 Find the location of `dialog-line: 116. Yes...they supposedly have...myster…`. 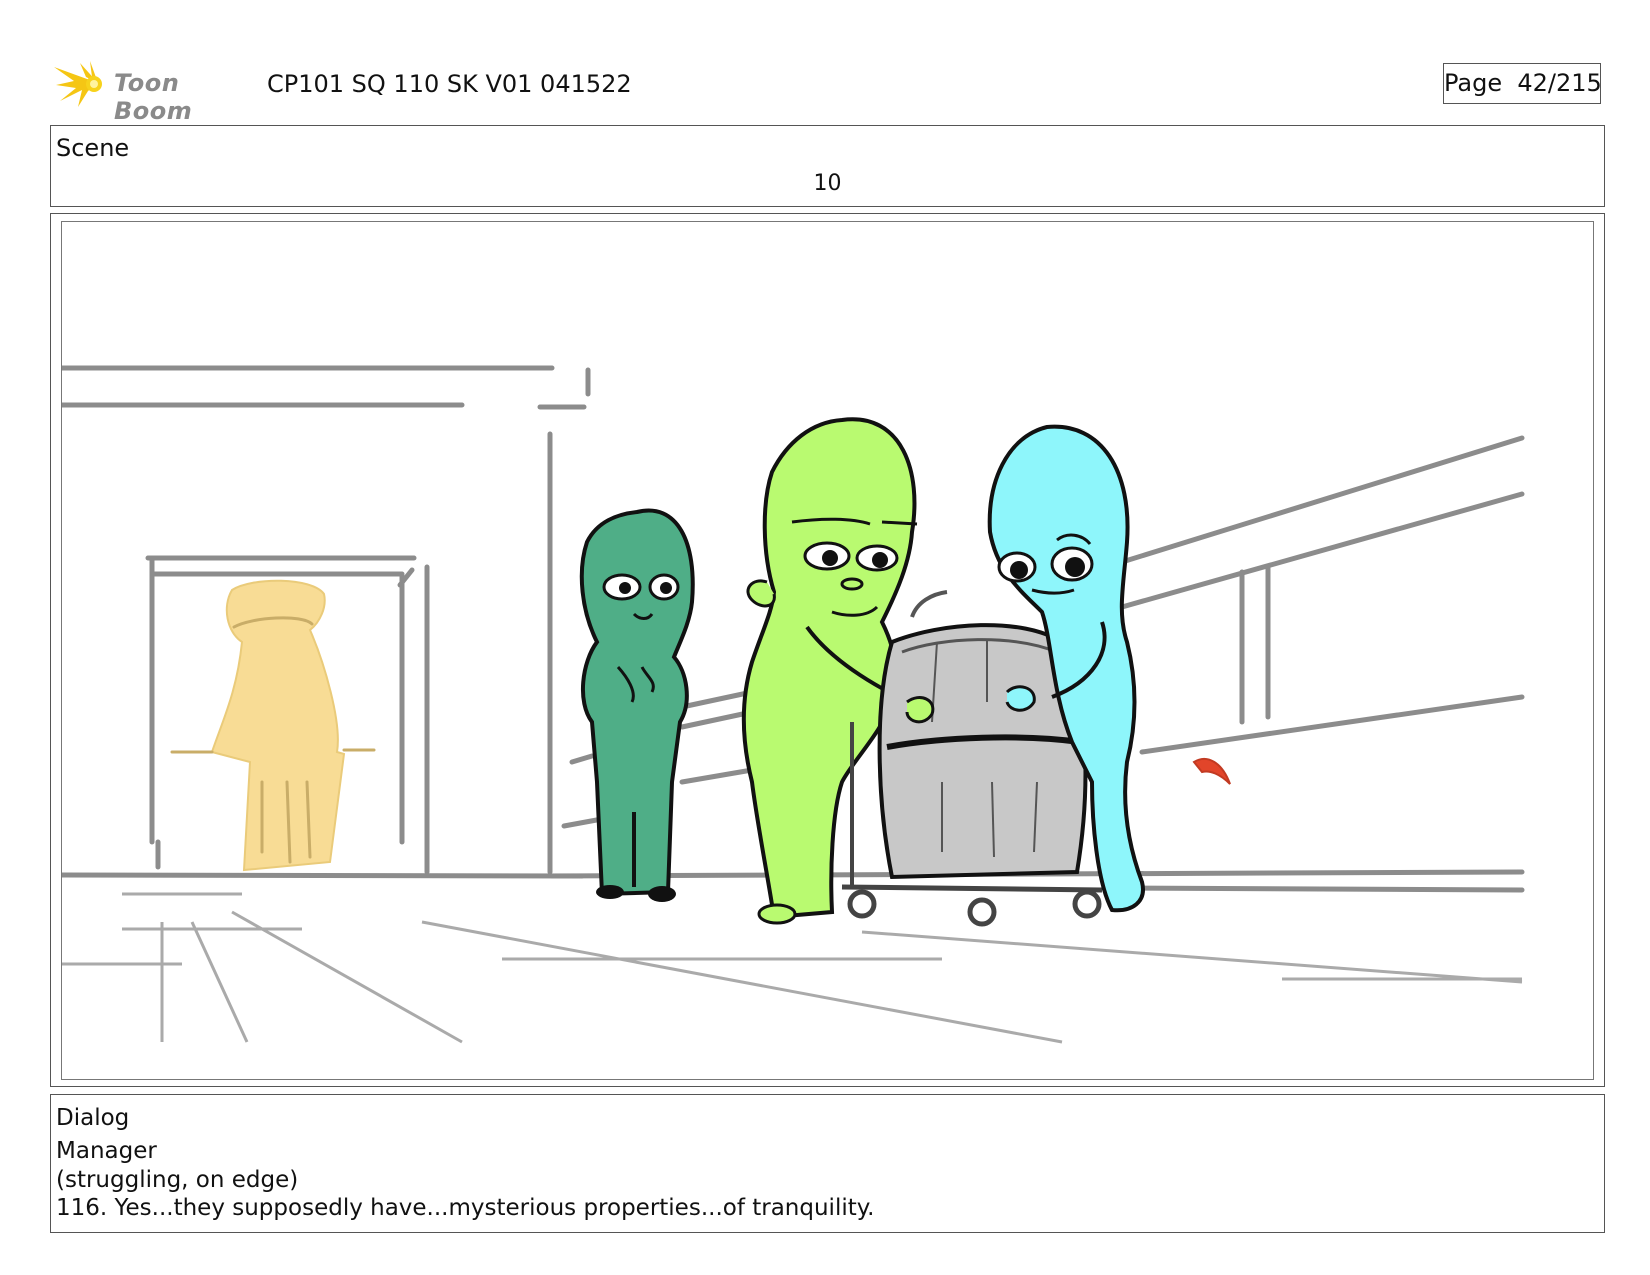

dialog-line: 116. Yes...they supposedly have...myster… is located at coordinates (465, 1208).